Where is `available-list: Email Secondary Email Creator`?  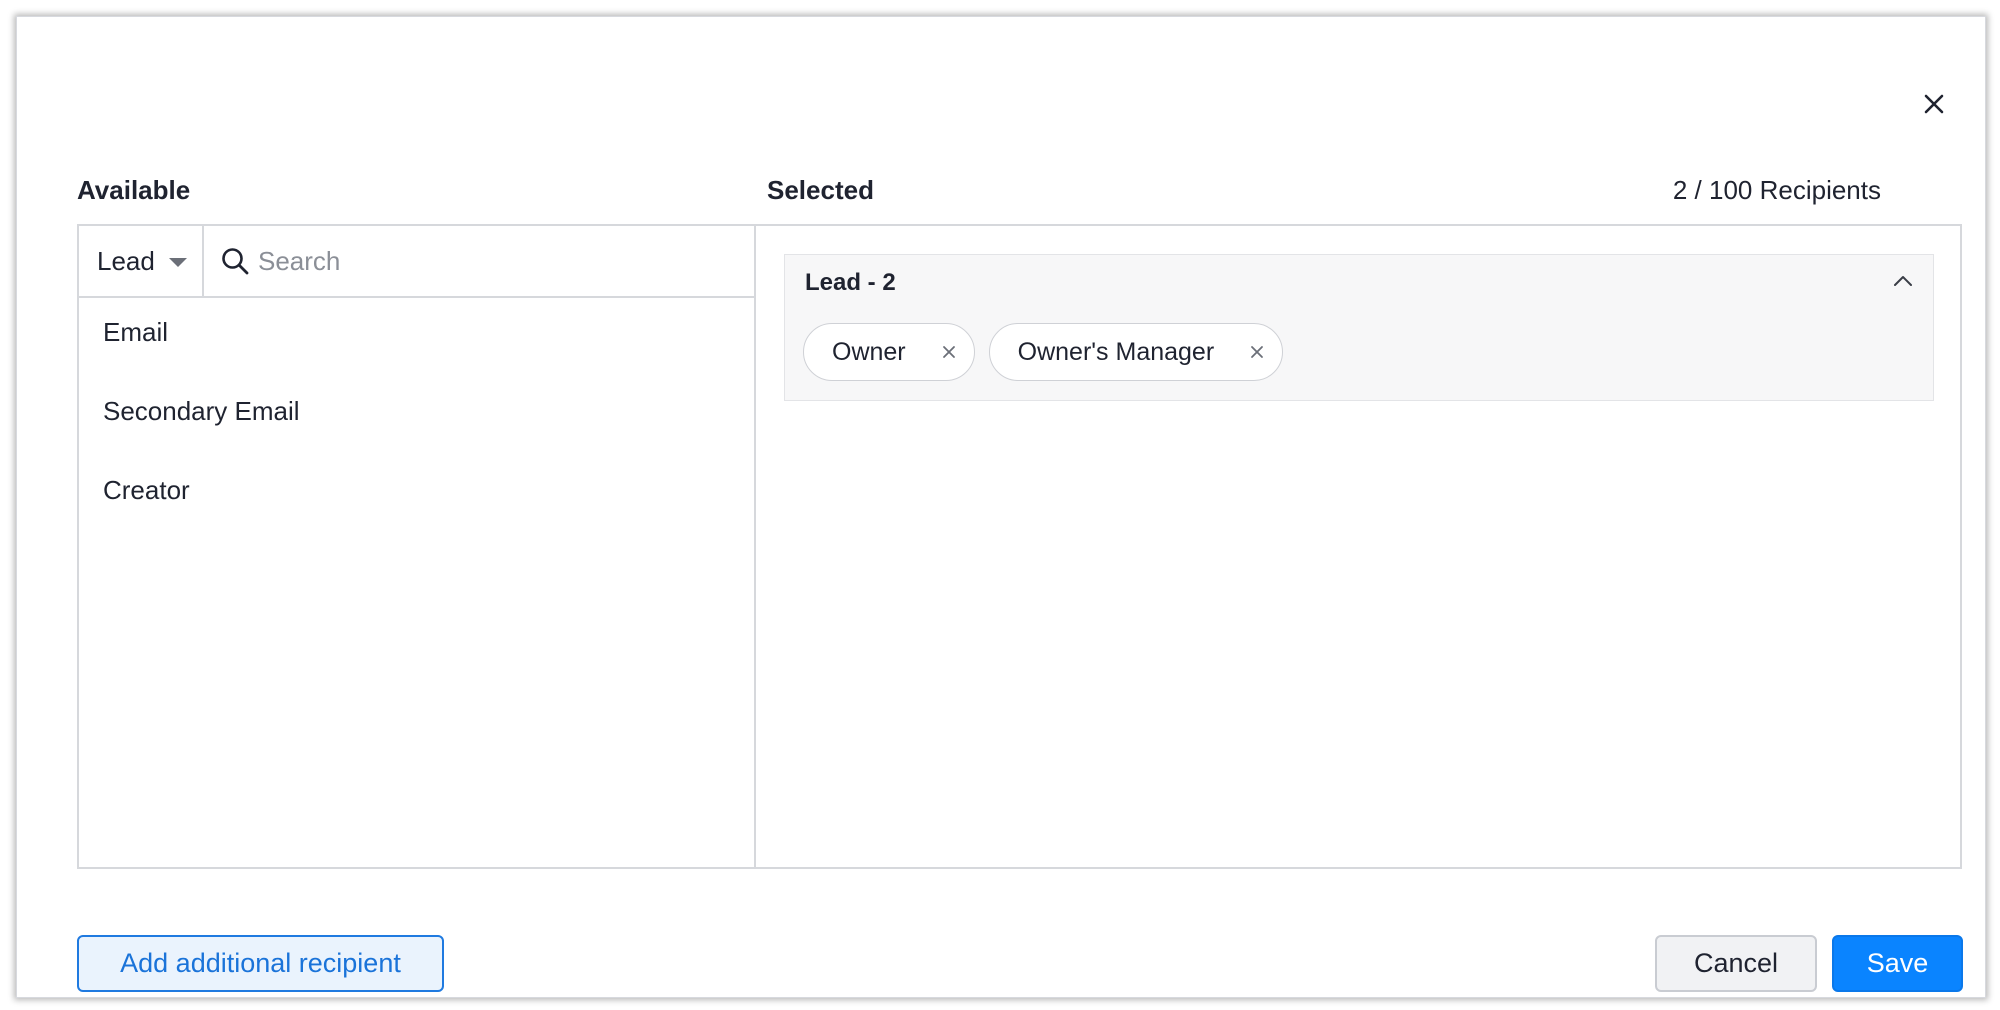
available-list: Email Secondary Email Creator is located at coordinates (416, 423).